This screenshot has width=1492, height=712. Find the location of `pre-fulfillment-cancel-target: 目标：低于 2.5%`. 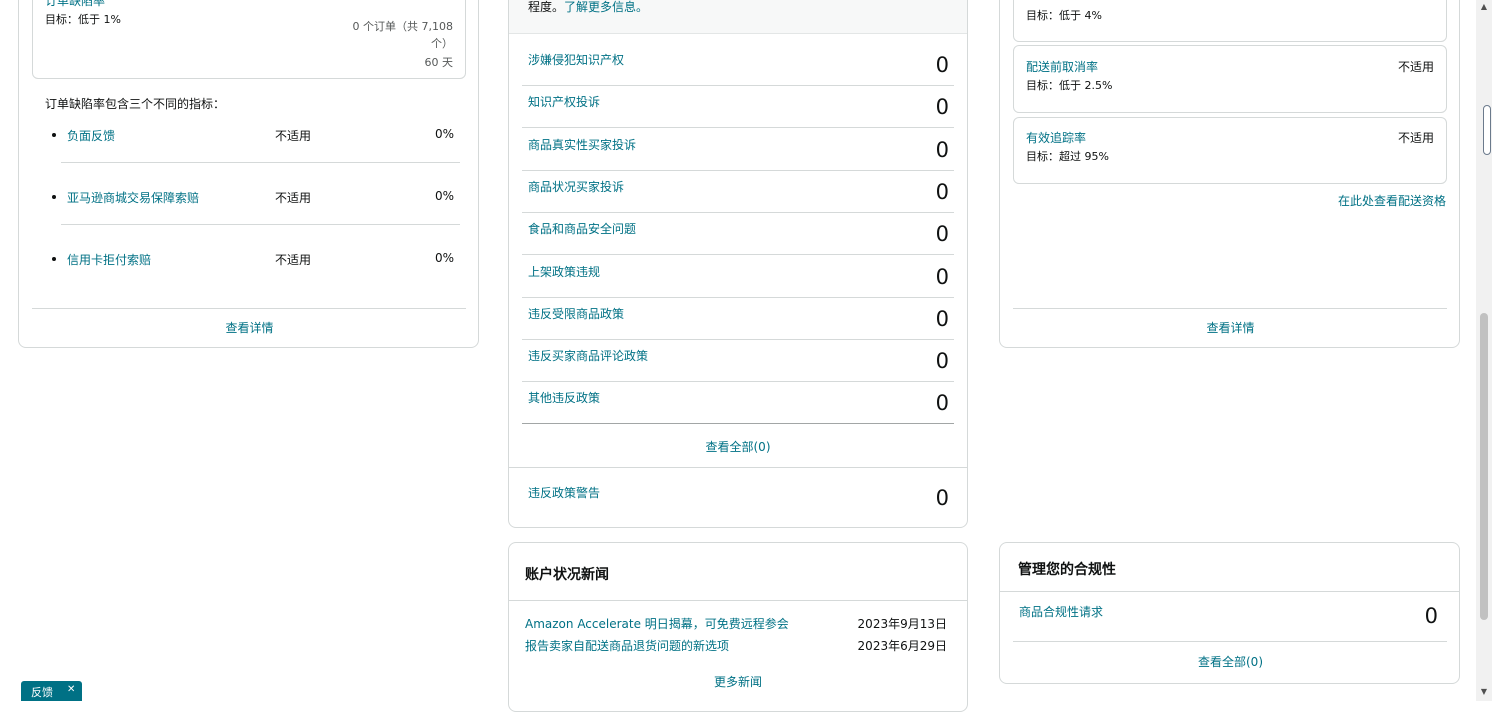

pre-fulfillment-cancel-target: 目标：低于 2.5% is located at coordinates (1069, 85).